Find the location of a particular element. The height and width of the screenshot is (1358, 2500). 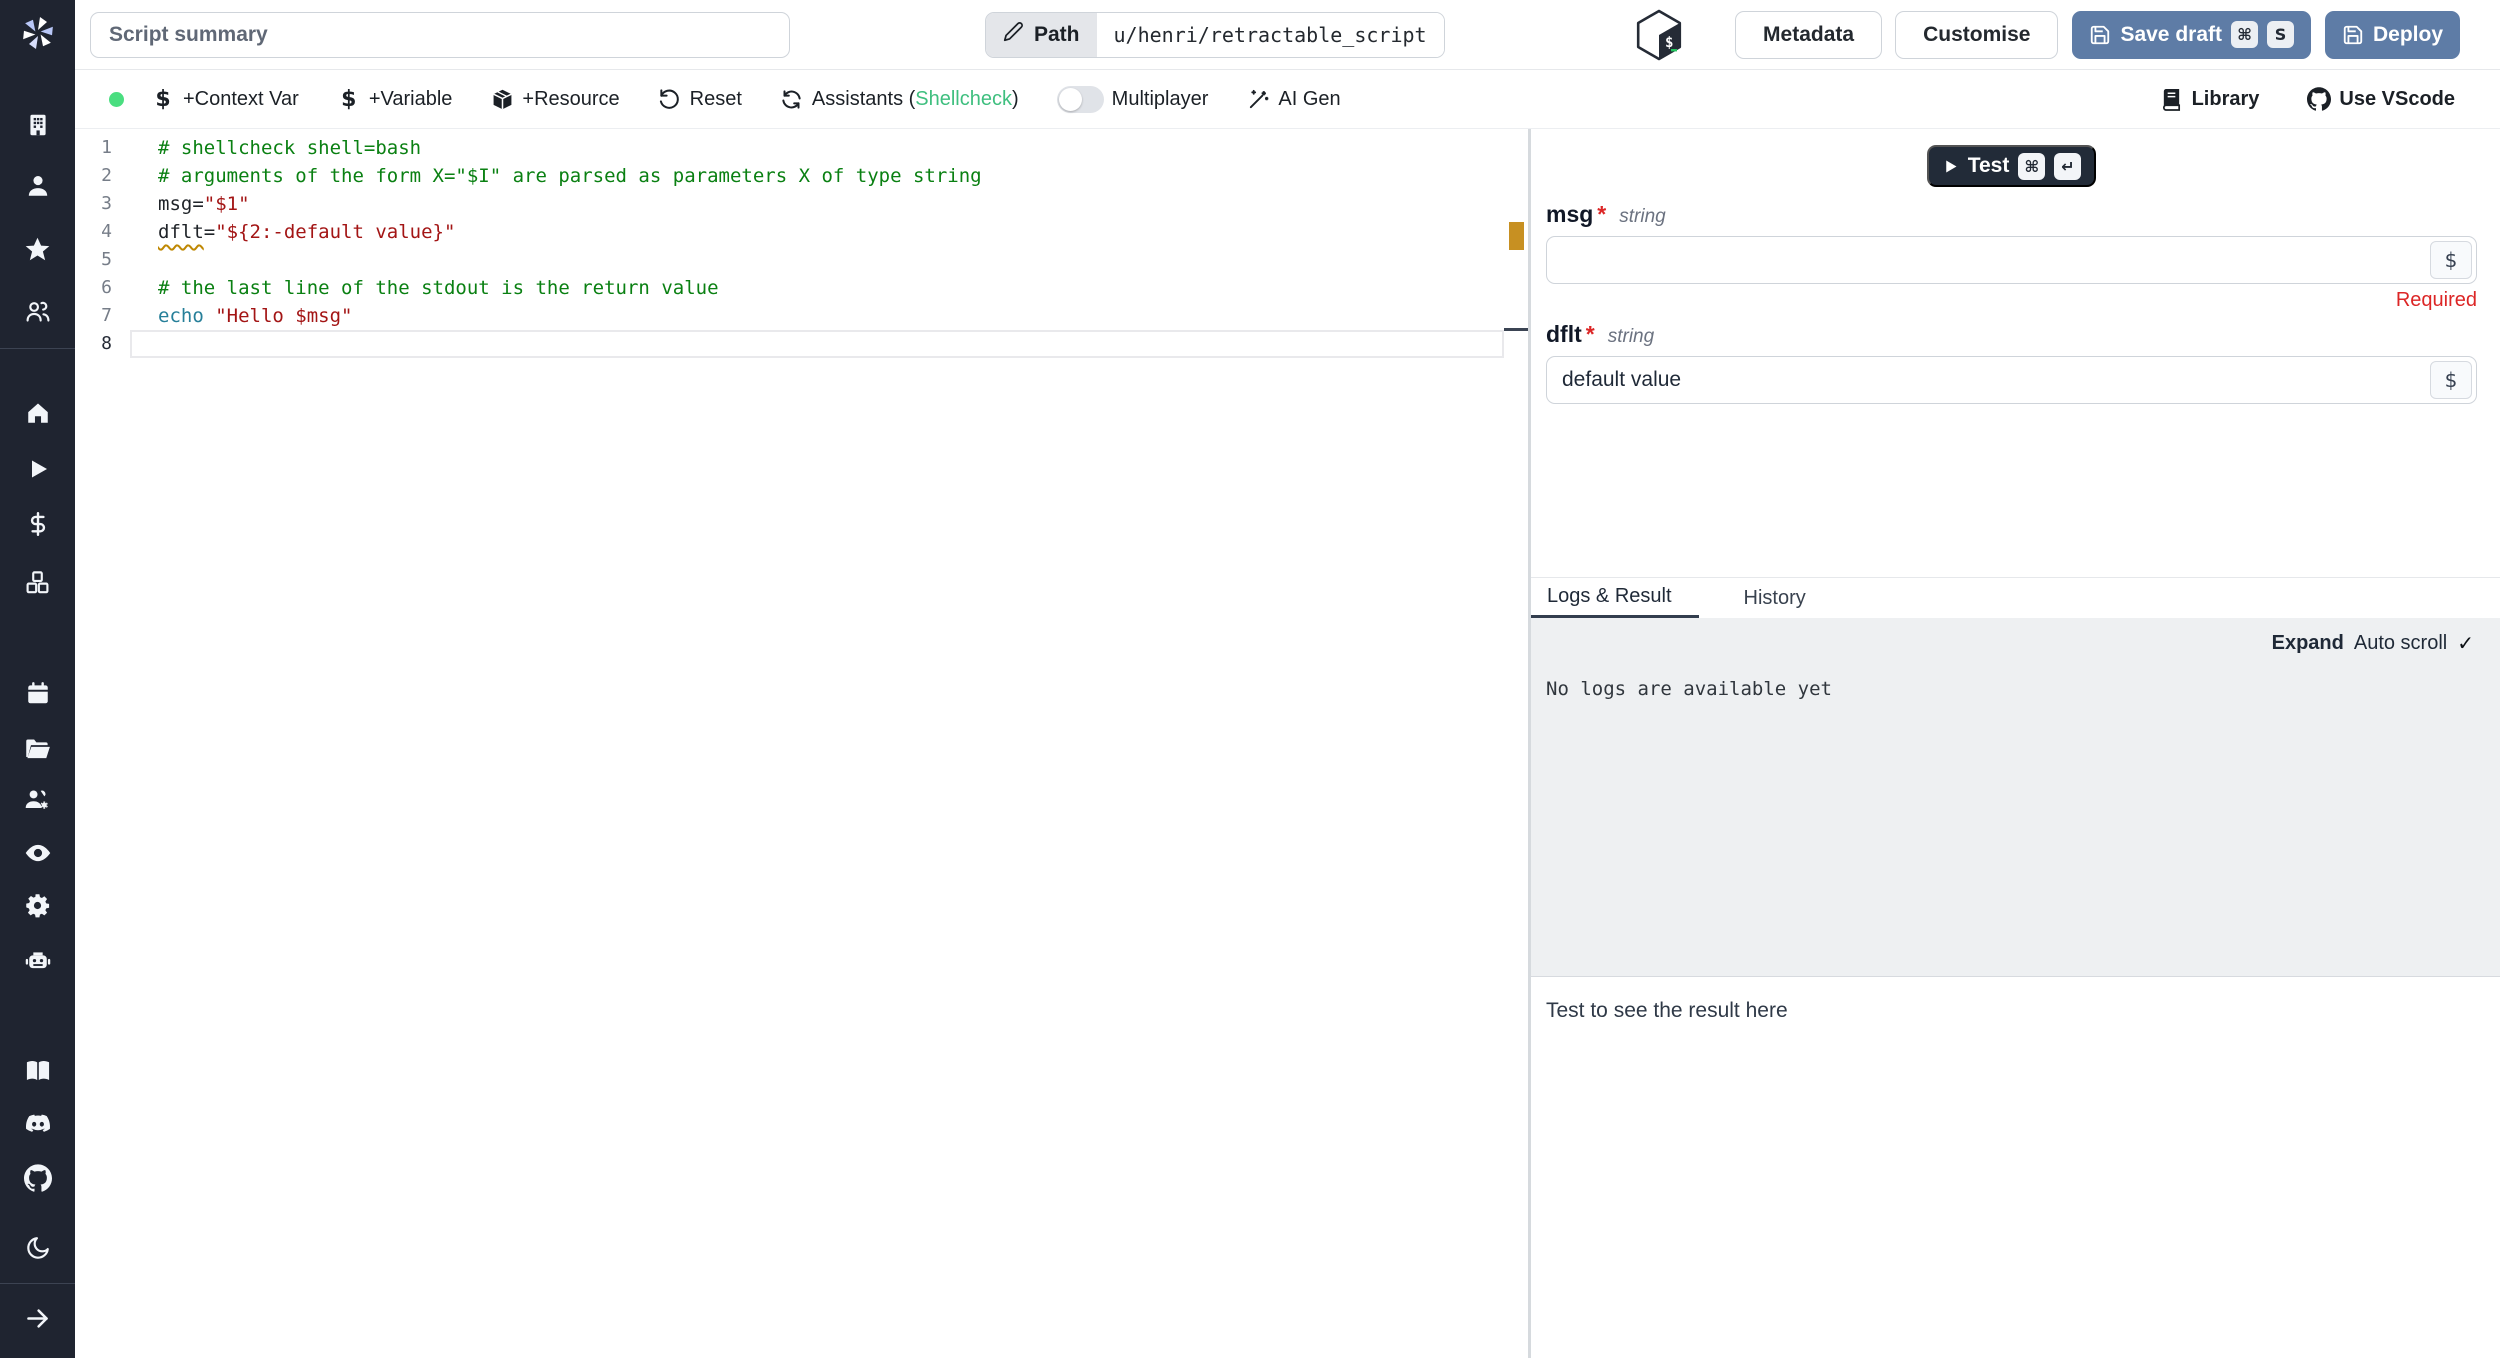

cubes-icon is located at coordinates (37, 582).